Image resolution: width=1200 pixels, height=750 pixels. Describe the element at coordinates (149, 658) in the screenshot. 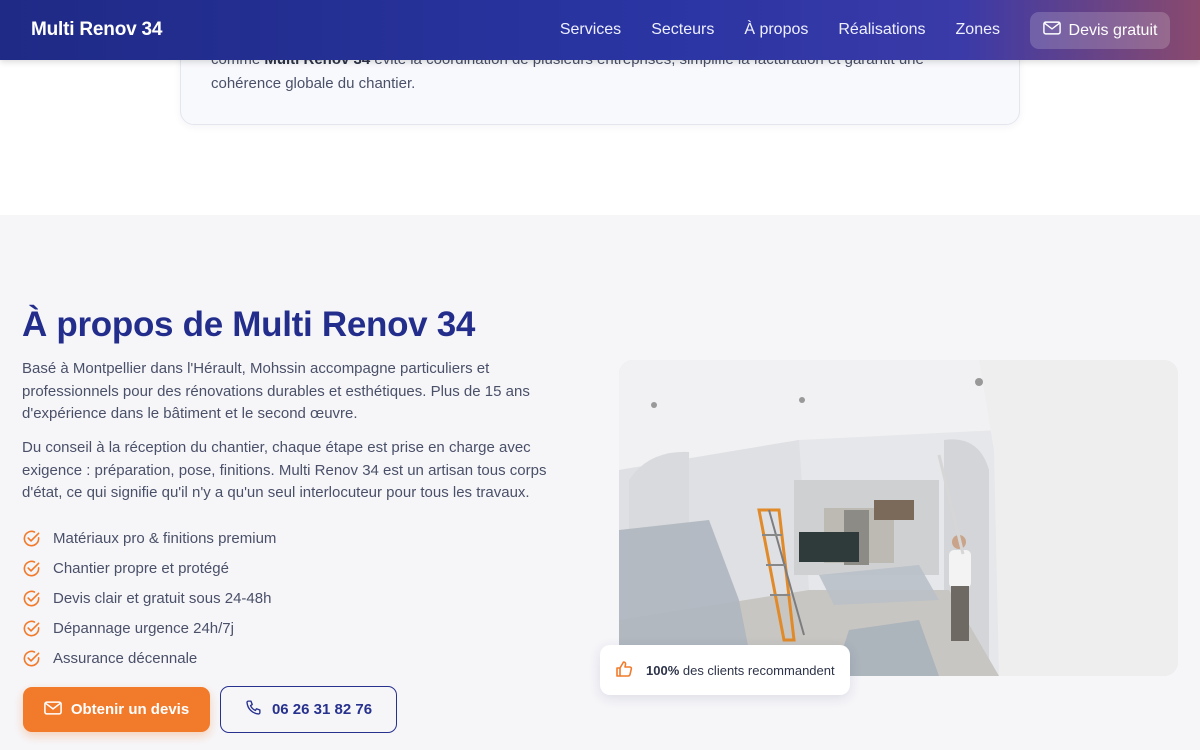

I see `checklist-item: Assurance décennale` at that location.